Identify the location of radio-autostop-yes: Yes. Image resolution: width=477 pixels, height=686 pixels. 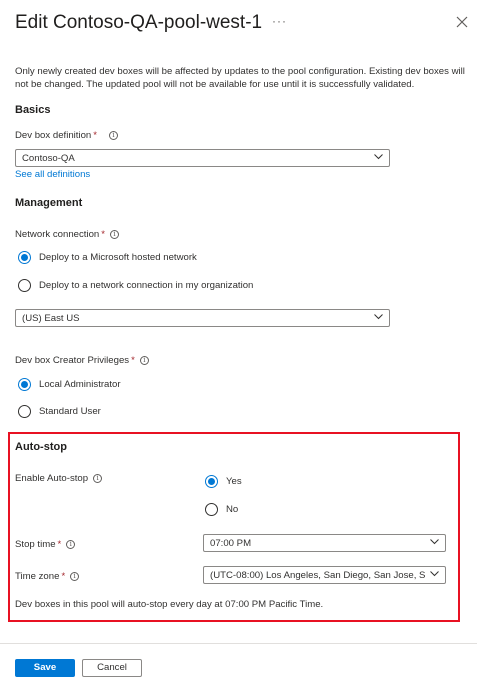
(223, 481).